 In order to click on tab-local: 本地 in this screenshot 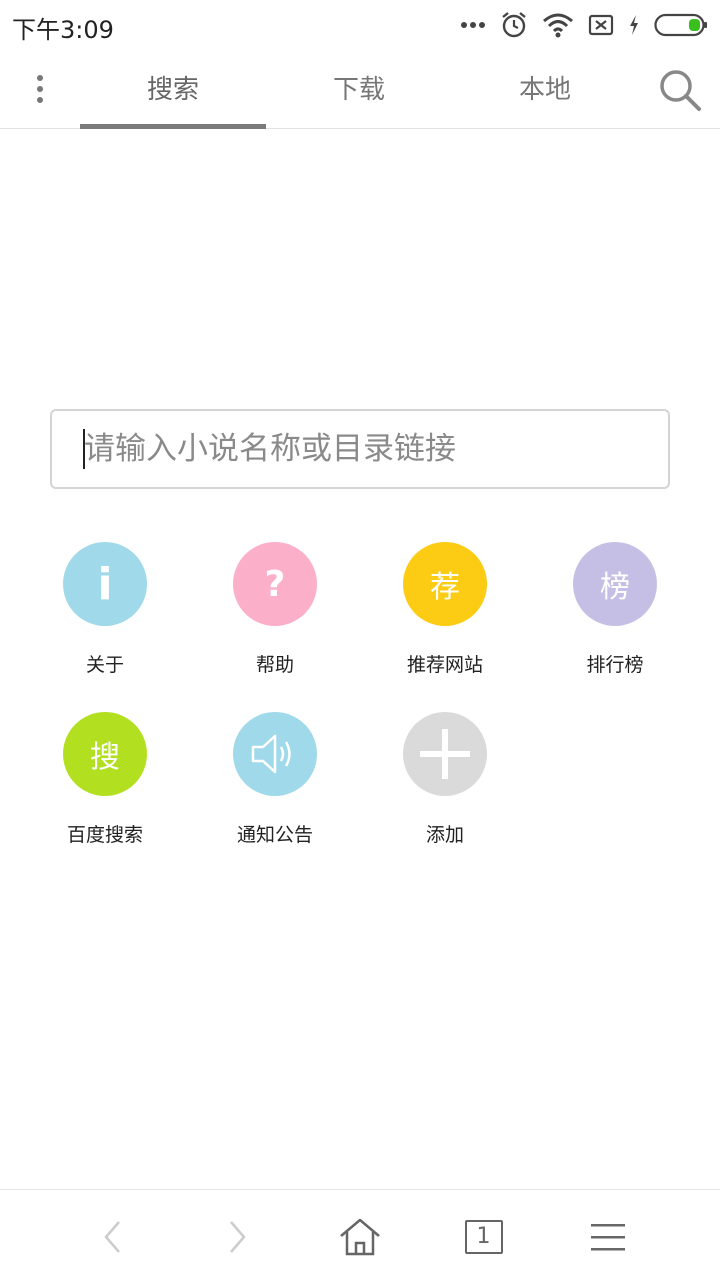, I will do `click(545, 89)`.